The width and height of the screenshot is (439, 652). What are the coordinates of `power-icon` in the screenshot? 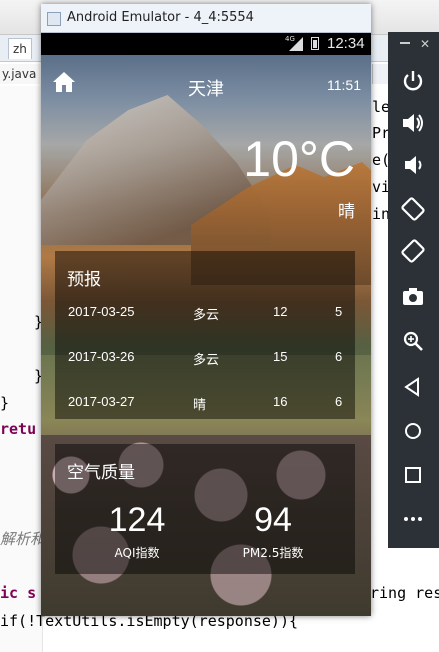 It's located at (413, 81).